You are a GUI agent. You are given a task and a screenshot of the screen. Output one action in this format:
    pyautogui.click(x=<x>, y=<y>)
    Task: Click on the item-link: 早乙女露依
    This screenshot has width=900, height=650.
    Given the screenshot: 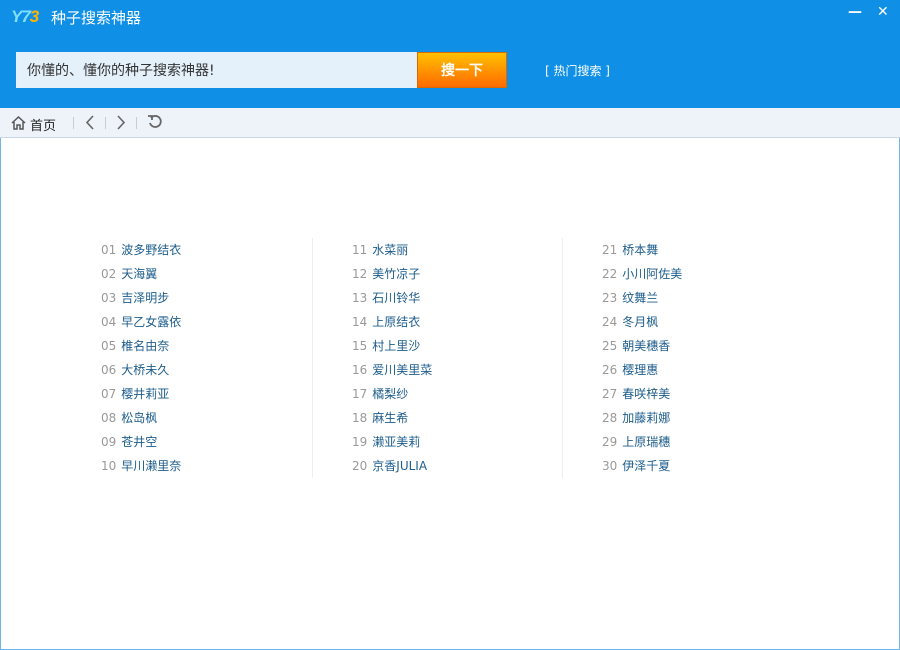 What is the action you would take?
    pyautogui.click(x=151, y=322)
    